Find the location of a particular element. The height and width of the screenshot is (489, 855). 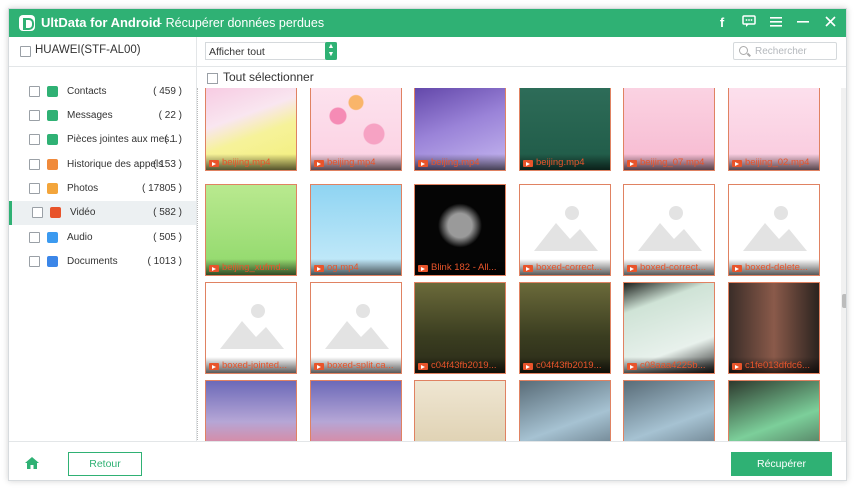

select-all-label: Tout sélectionner is located at coordinates (268, 77).